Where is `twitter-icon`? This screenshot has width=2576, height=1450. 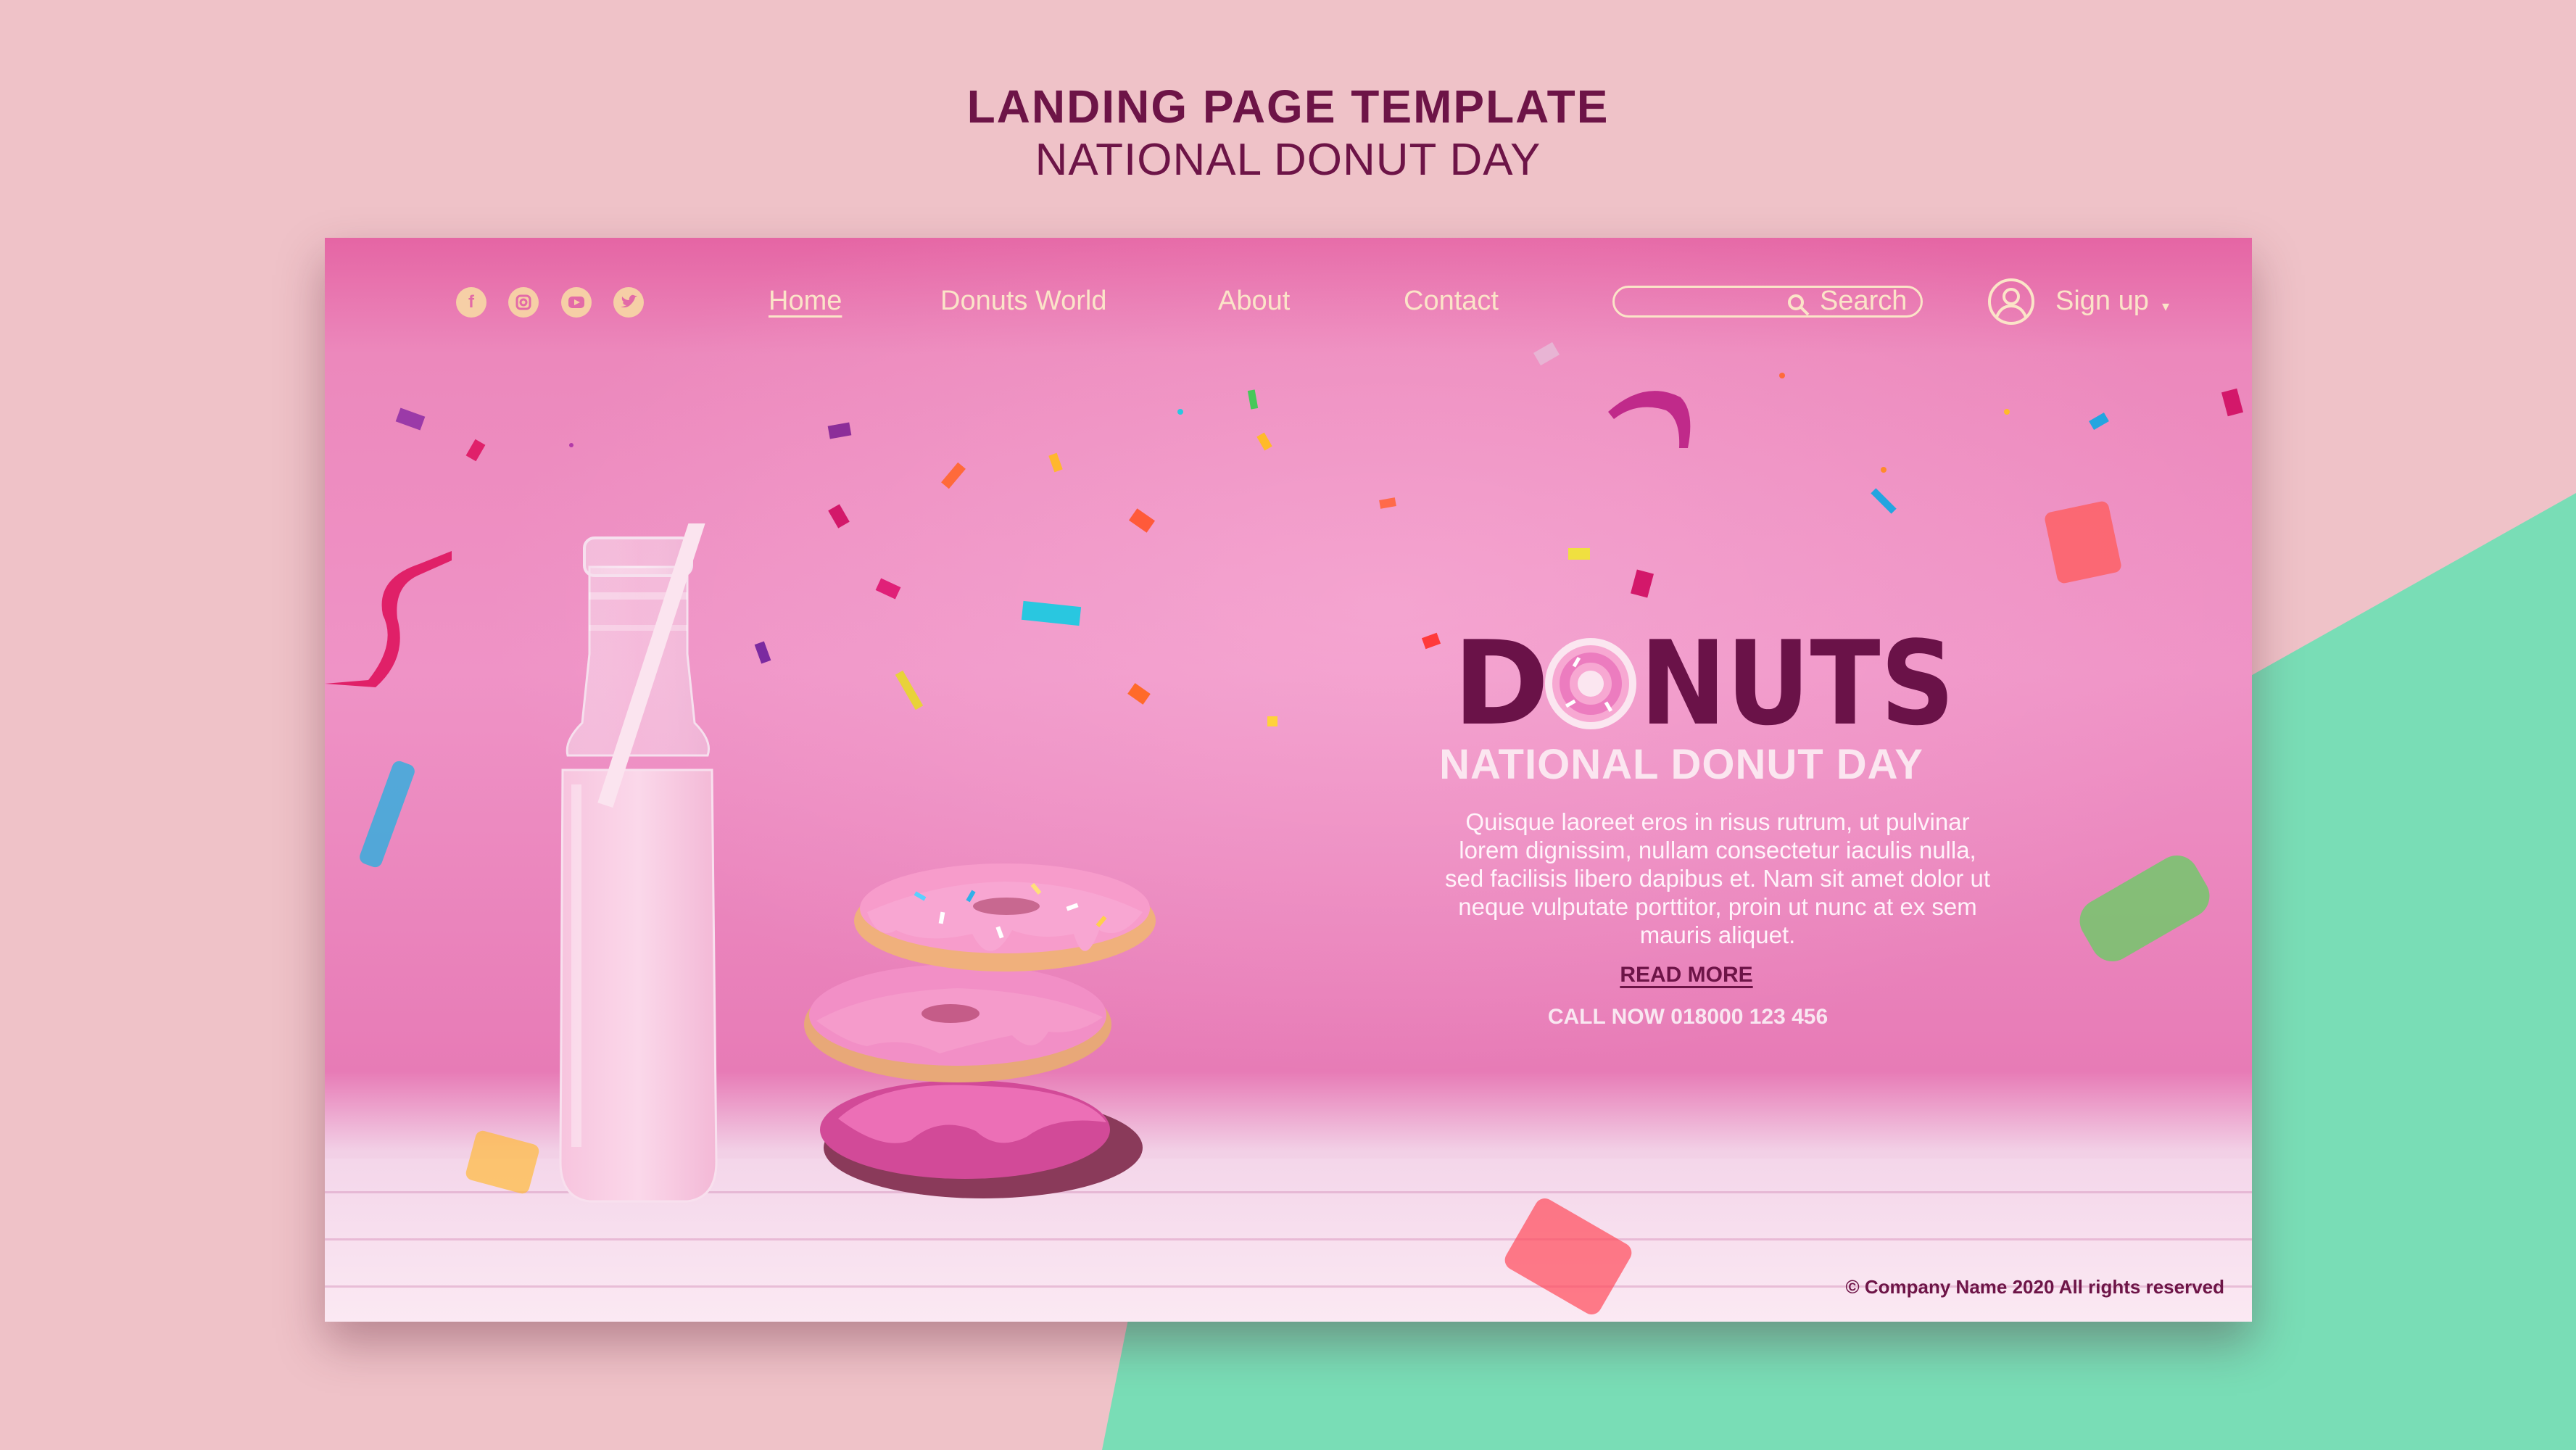 twitter-icon is located at coordinates (628, 303).